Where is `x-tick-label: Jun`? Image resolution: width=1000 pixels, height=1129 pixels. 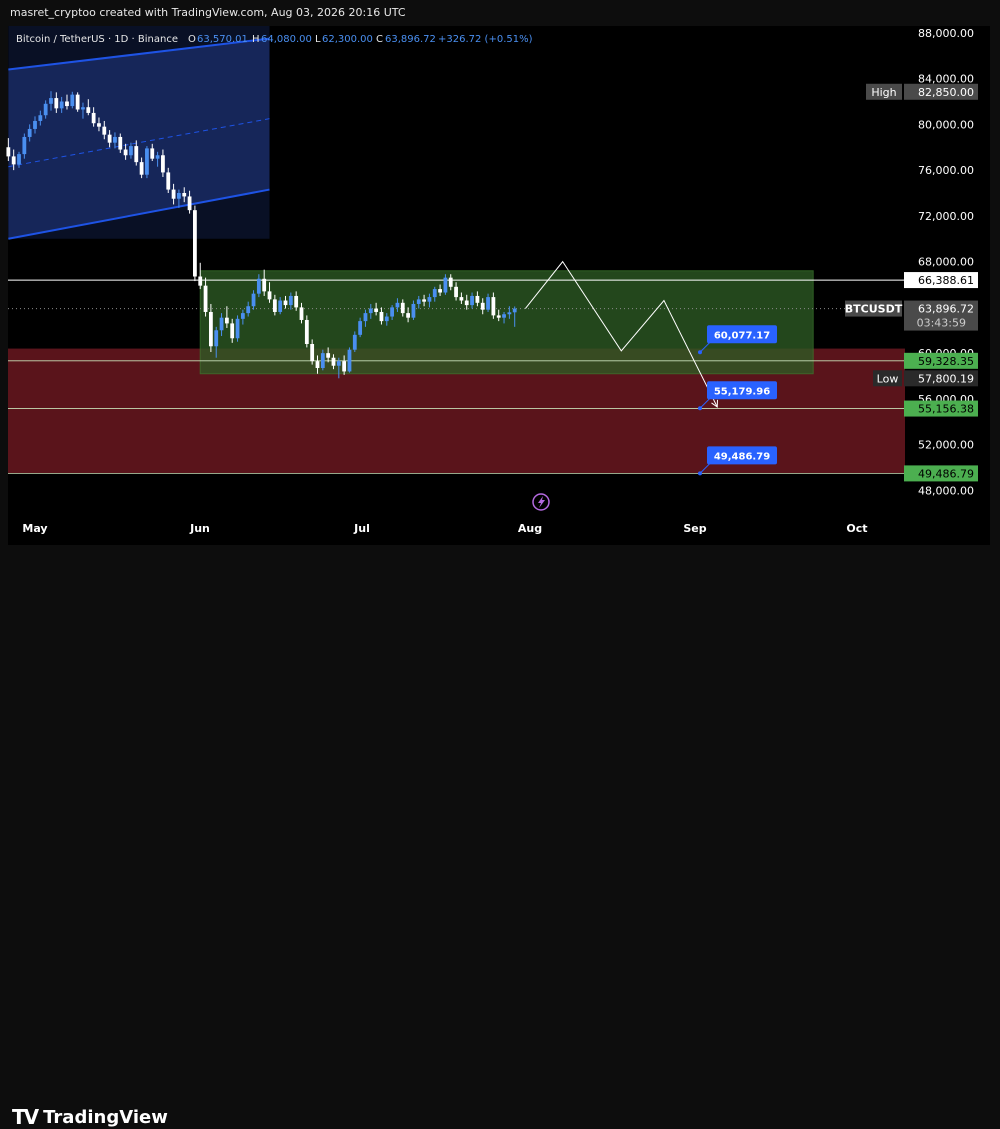 x-tick-label: Jun is located at coordinates (199, 528).